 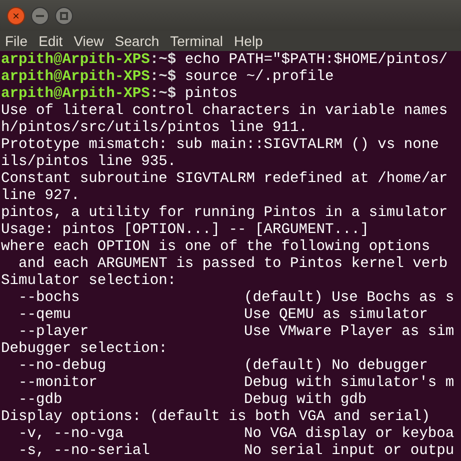 I want to click on command-text: source ~/.profile, so click(x=259, y=77).